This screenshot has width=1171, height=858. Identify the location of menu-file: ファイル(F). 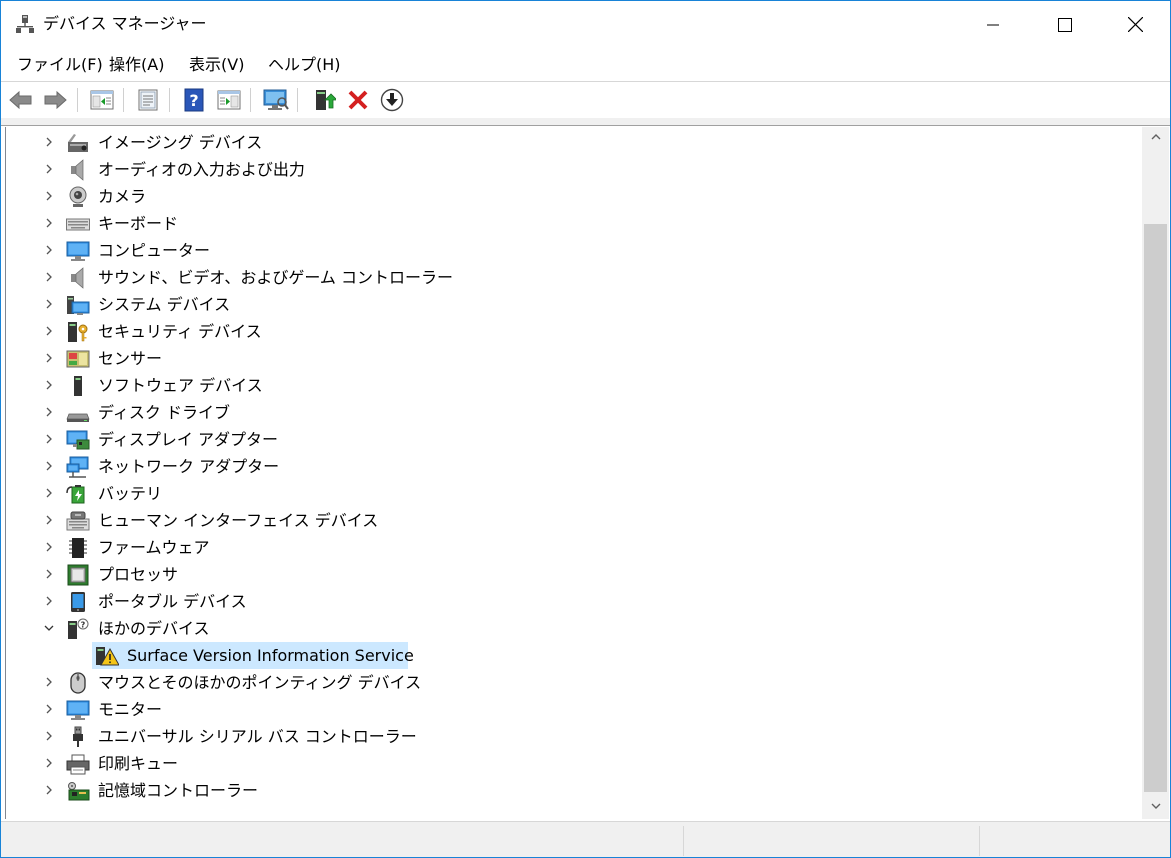
(60, 65).